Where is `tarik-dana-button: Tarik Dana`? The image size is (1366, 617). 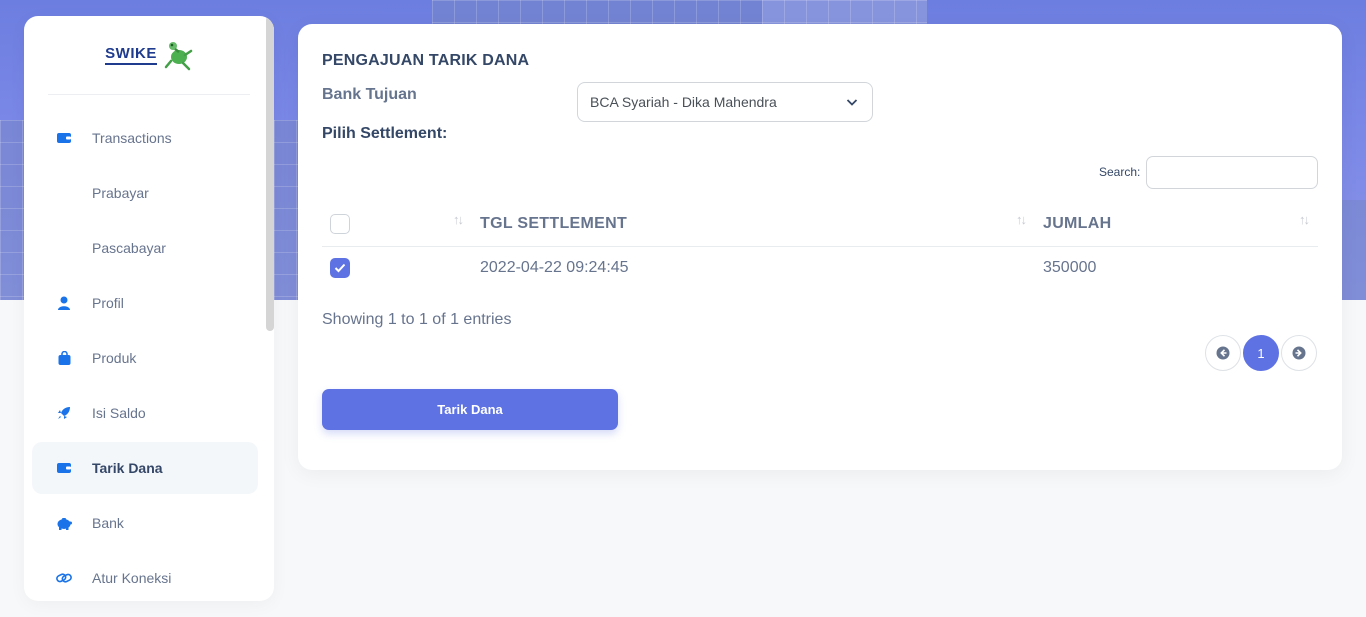 tarik-dana-button: Tarik Dana is located at coordinates (470, 409).